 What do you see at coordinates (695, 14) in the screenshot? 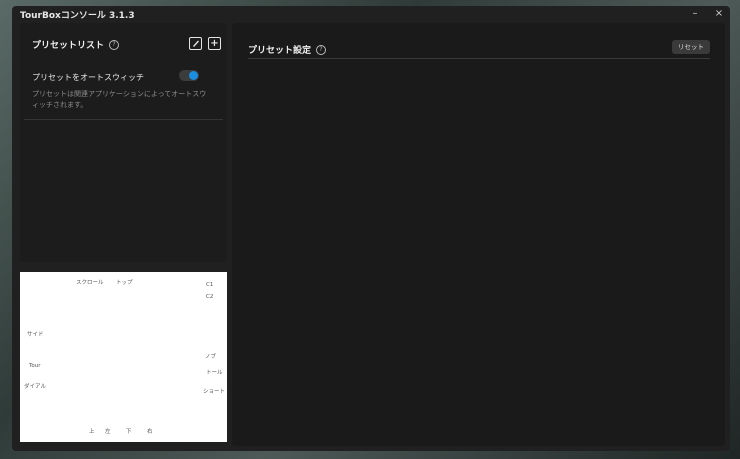
I see `minimize-button: –` at bounding box center [695, 14].